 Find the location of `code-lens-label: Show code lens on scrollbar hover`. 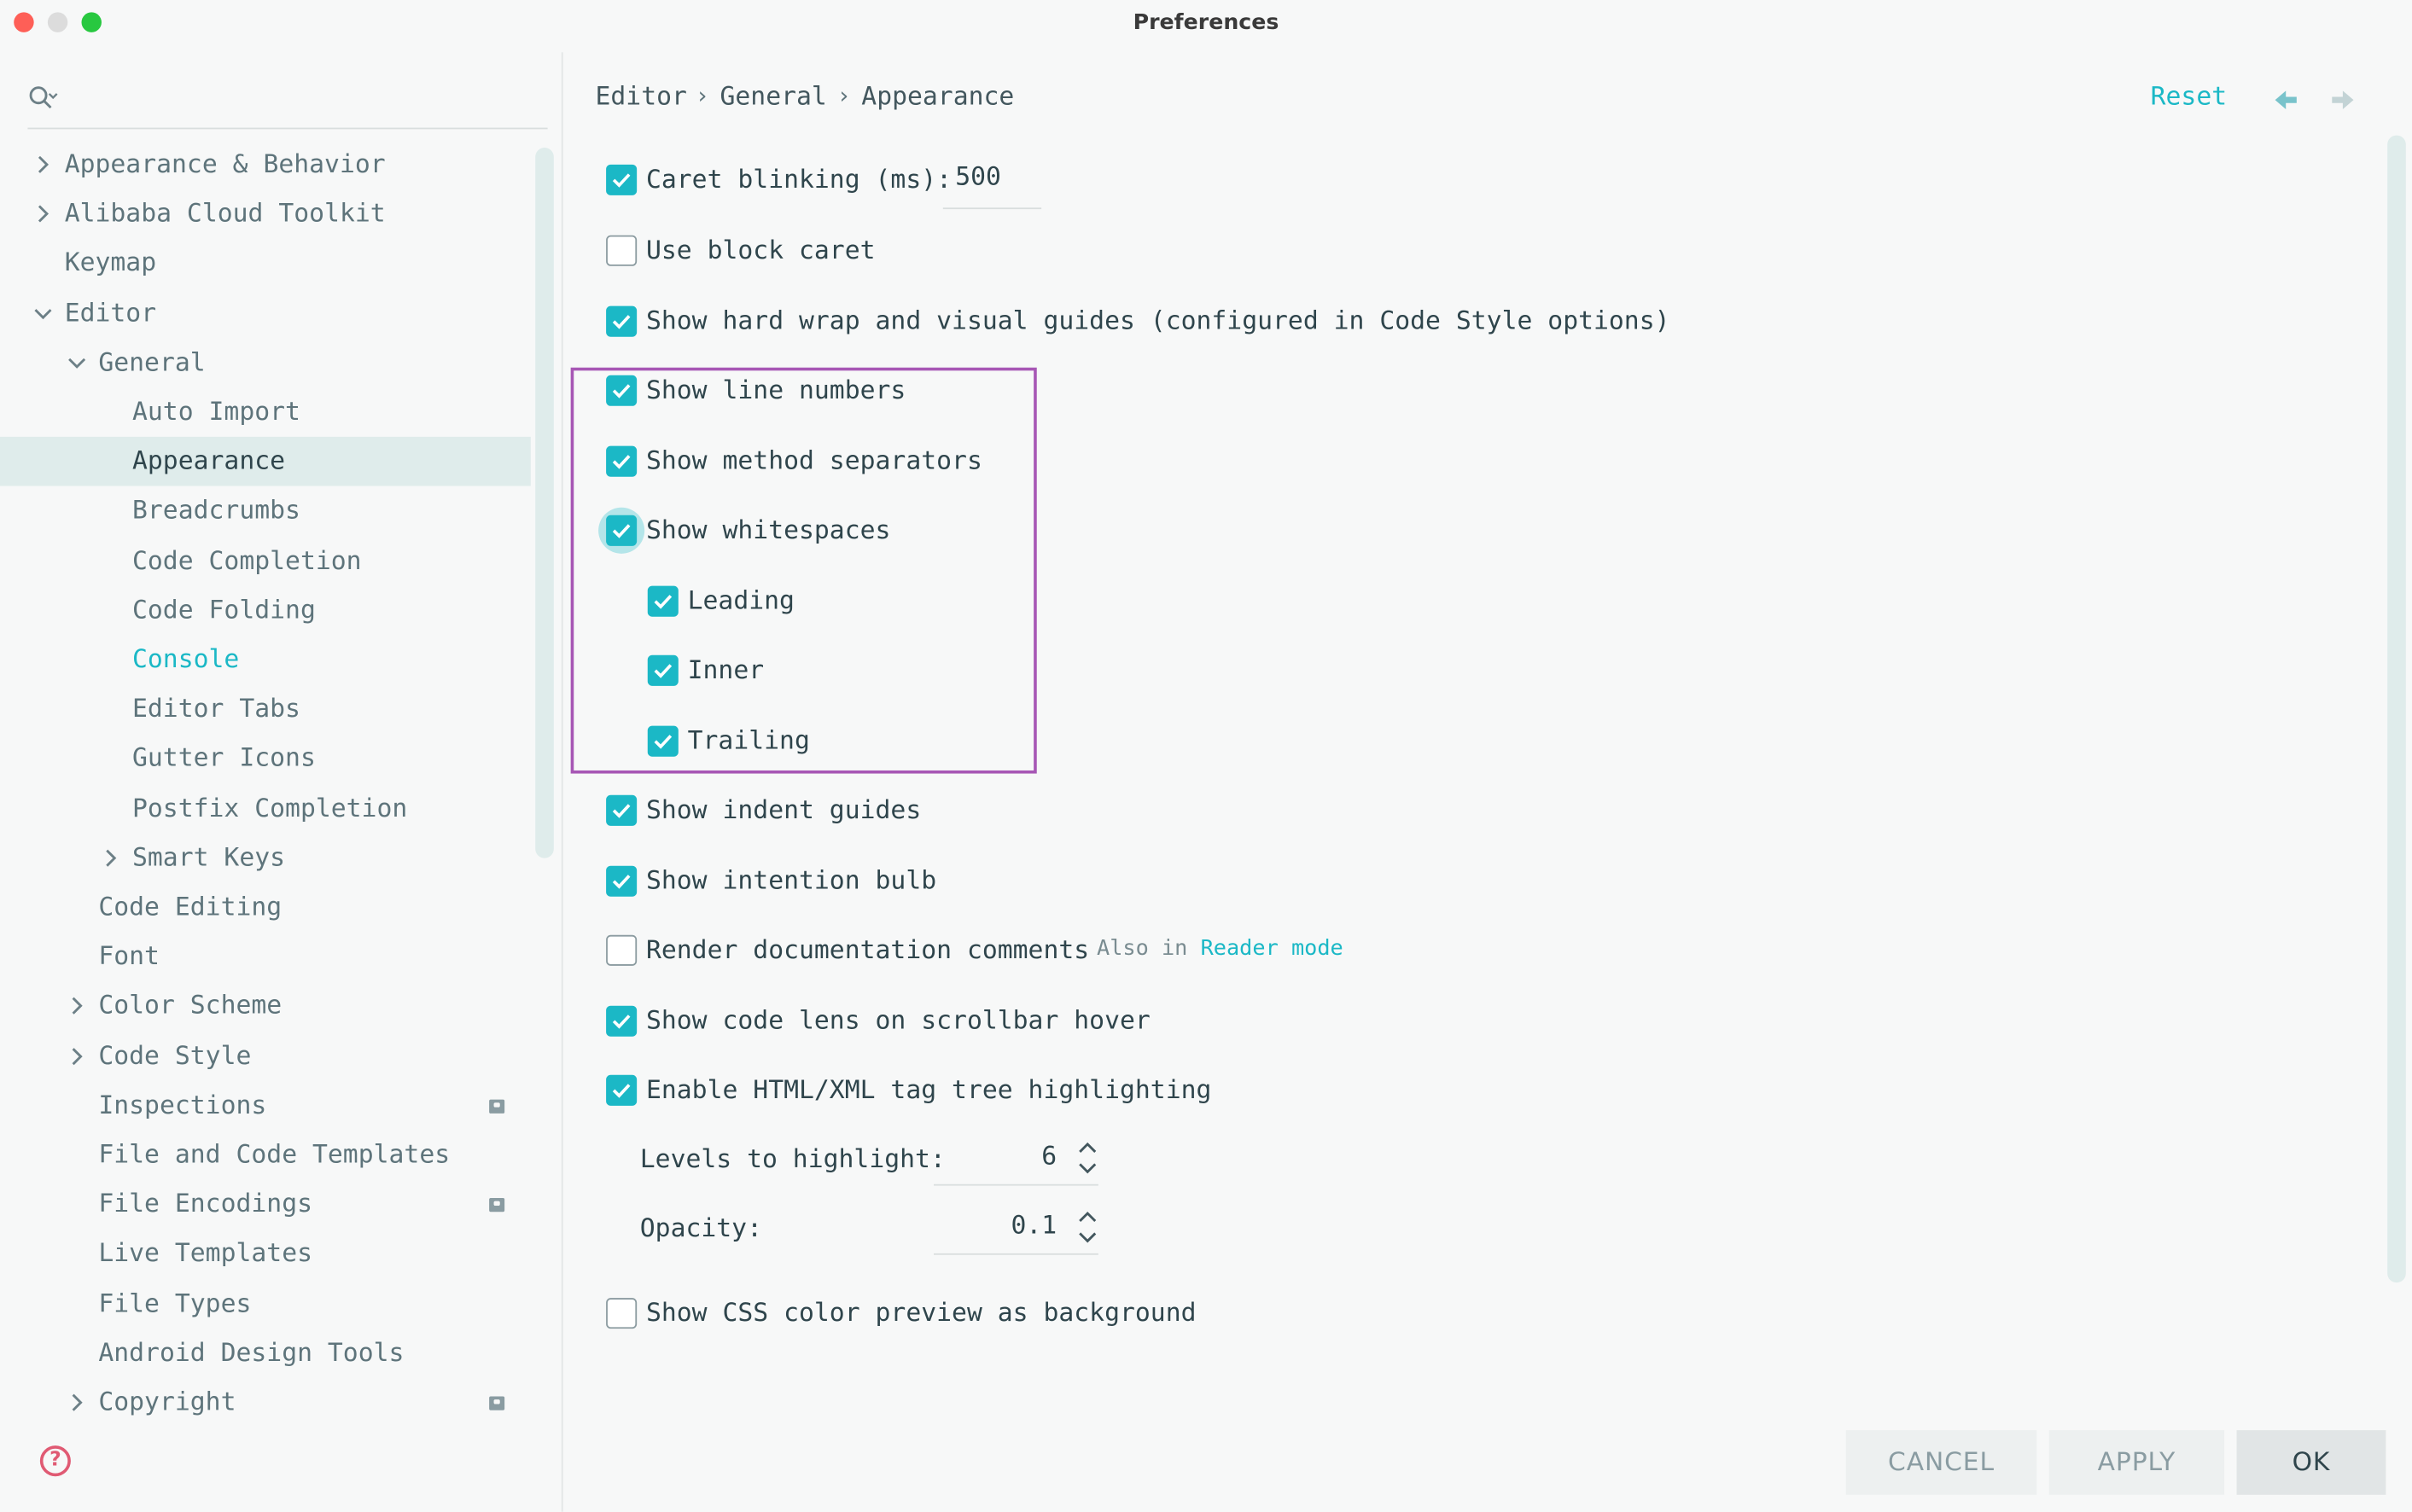

code-lens-label: Show code lens on scrollbar hover is located at coordinates (898, 1020).